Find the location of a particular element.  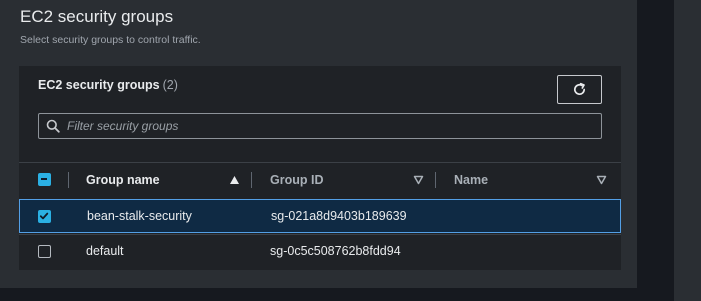

filter-search-field is located at coordinates (320, 126).